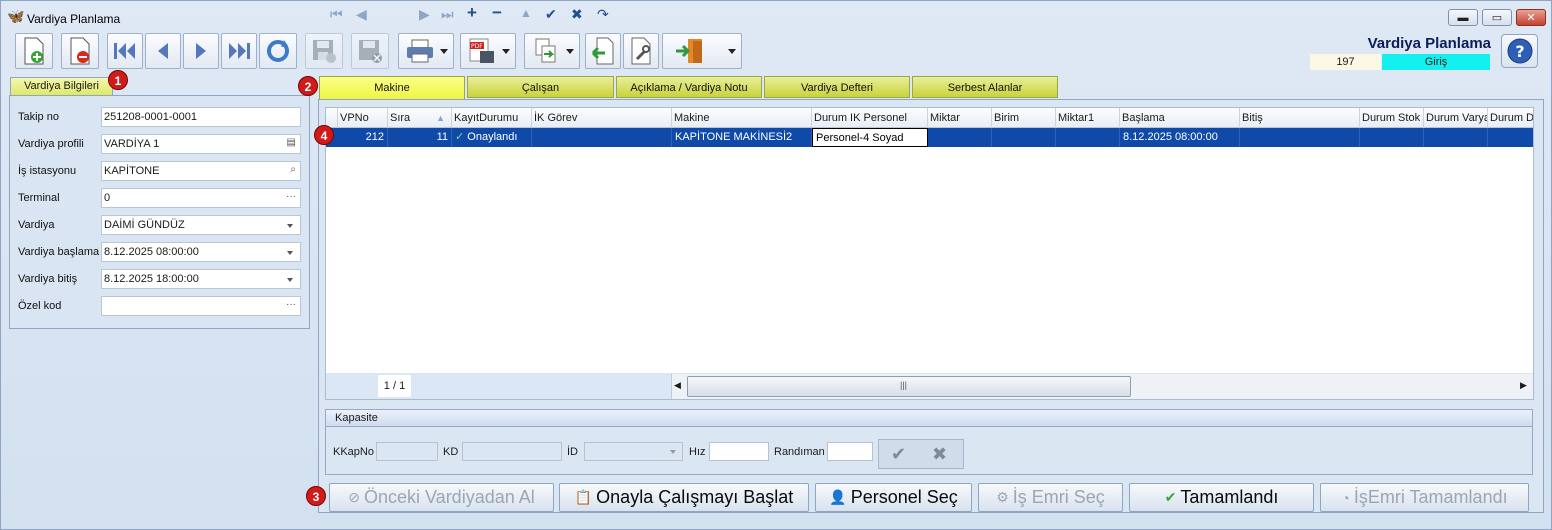 This screenshot has width=1552, height=530. Describe the element at coordinates (201, 171) in the screenshot. I see `is-istasyonu-field: KAPİTONE ⌕` at that location.